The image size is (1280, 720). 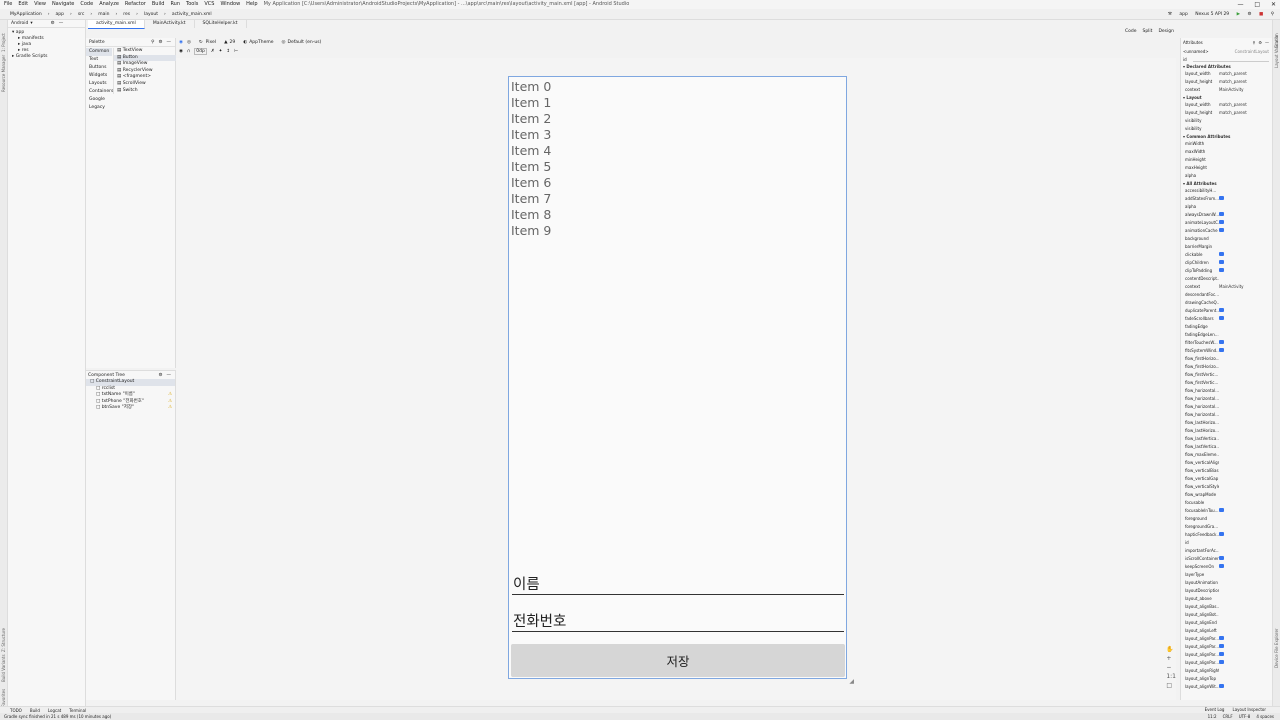 I want to click on menu-item-refactor: Refactor, so click(x=135, y=4).